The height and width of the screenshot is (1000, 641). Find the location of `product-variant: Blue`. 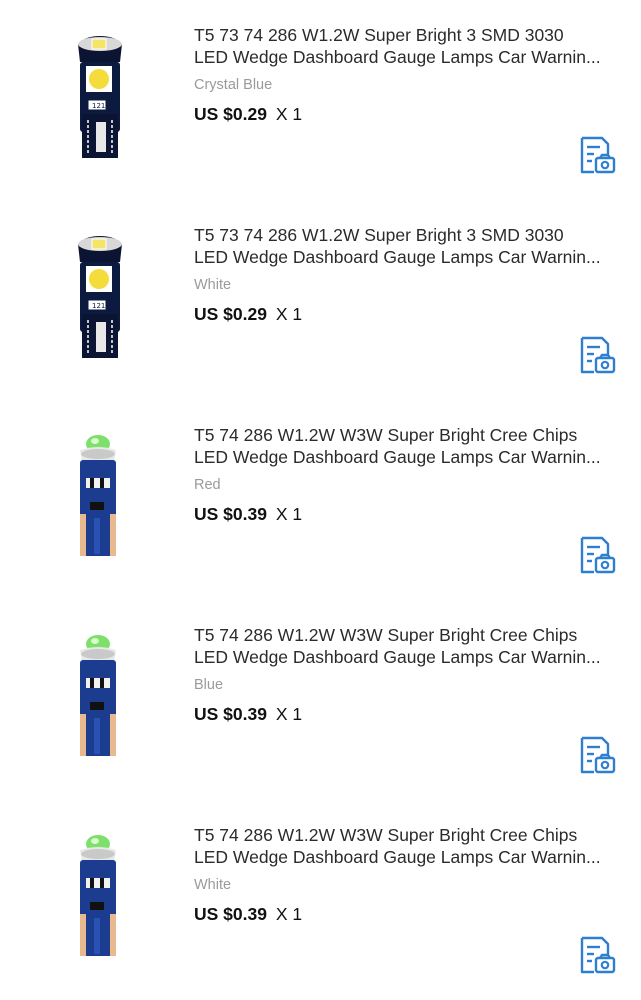

product-variant: Blue is located at coordinates (209, 685).